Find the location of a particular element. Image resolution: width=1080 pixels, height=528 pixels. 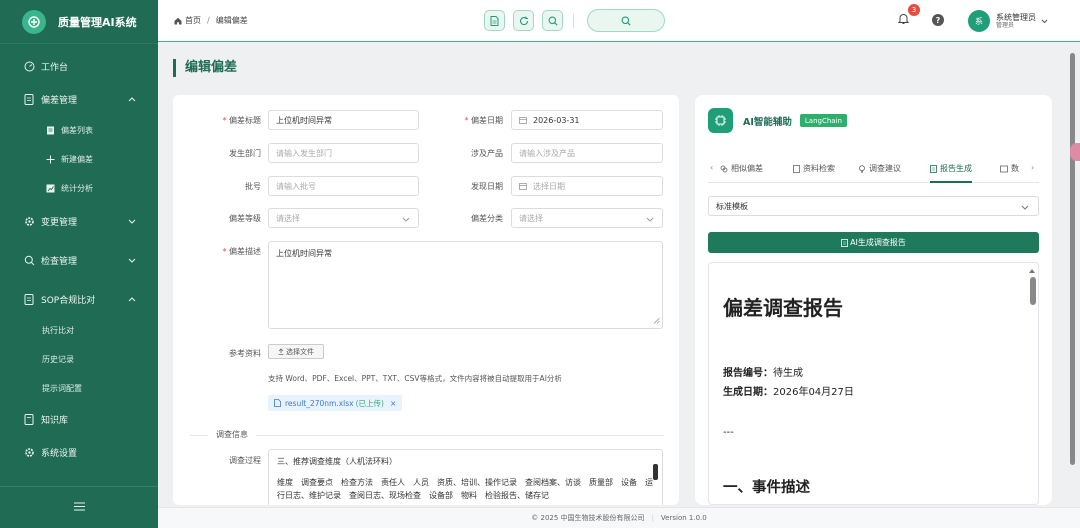

batch-input: 请输入批号 is located at coordinates (343, 186).